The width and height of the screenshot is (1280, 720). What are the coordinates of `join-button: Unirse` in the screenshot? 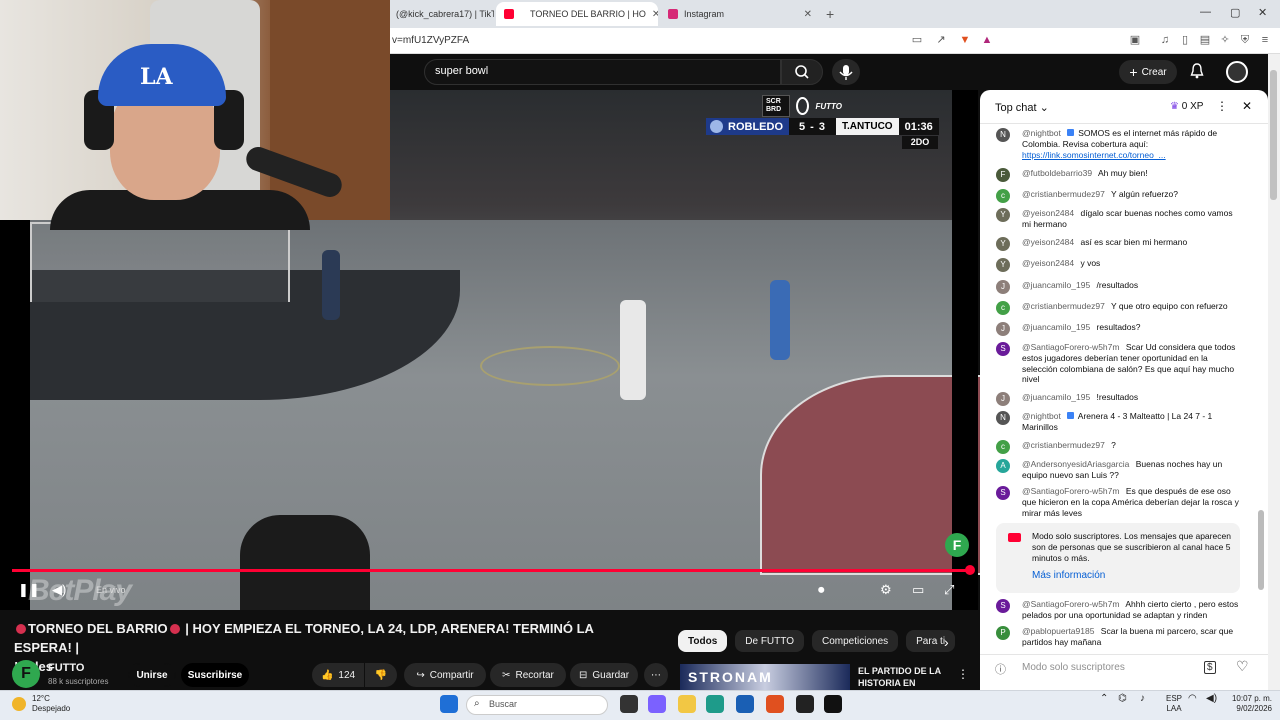 It's located at (152, 675).